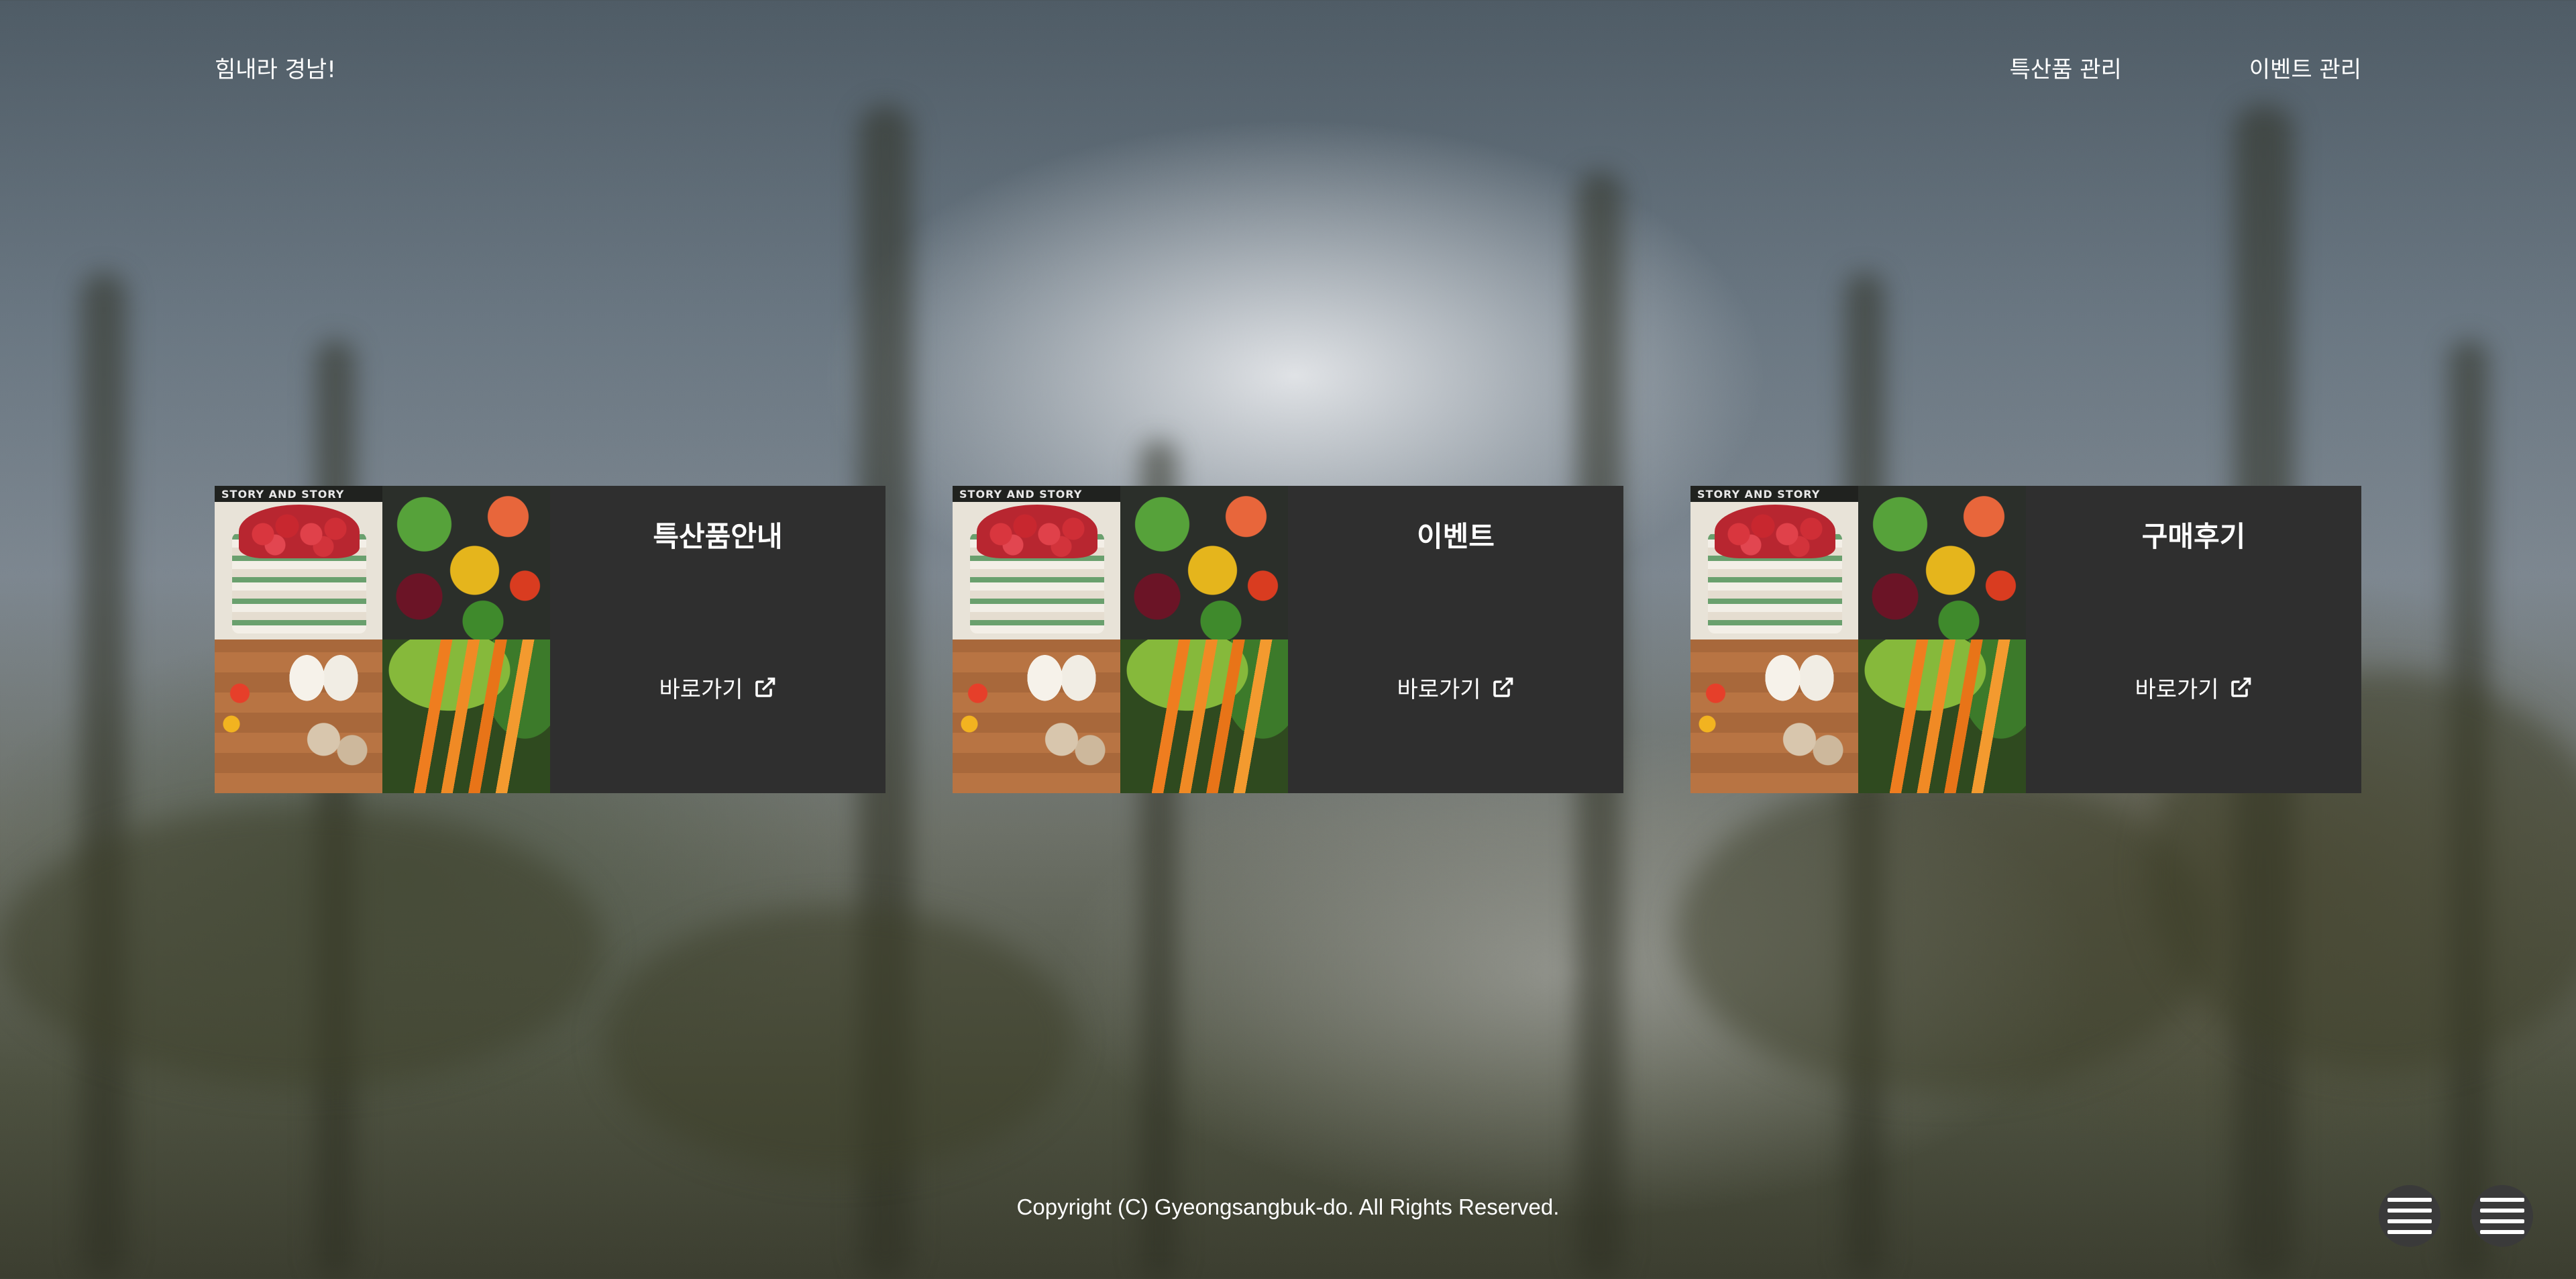 The width and height of the screenshot is (2576, 1279). I want to click on card-info: 구매후기 바로가기, so click(2193, 639).